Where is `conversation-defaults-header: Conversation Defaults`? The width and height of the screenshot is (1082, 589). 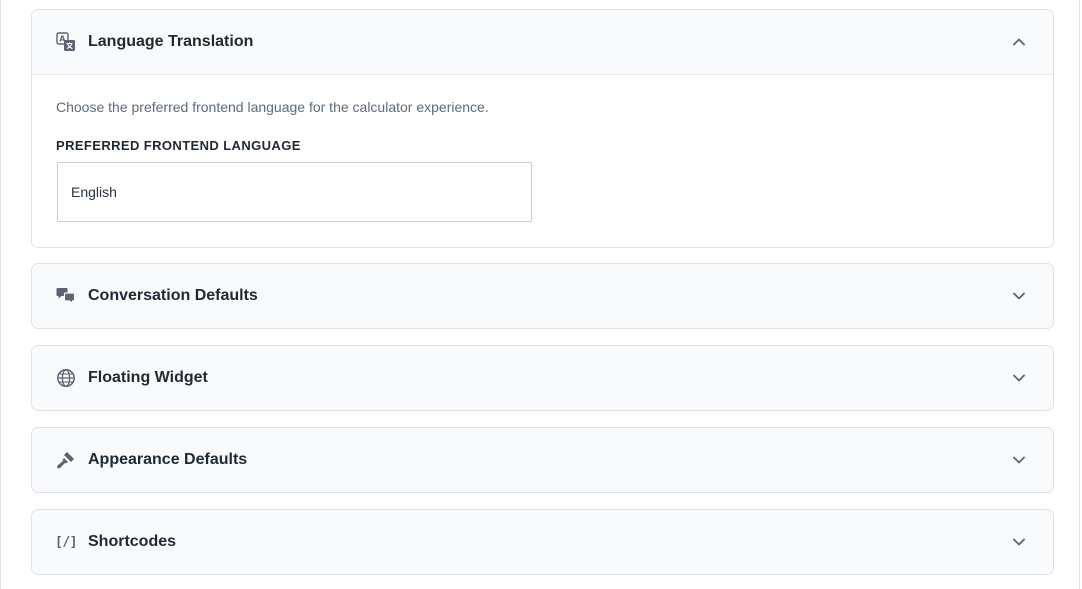 conversation-defaults-header: Conversation Defaults is located at coordinates (542, 296).